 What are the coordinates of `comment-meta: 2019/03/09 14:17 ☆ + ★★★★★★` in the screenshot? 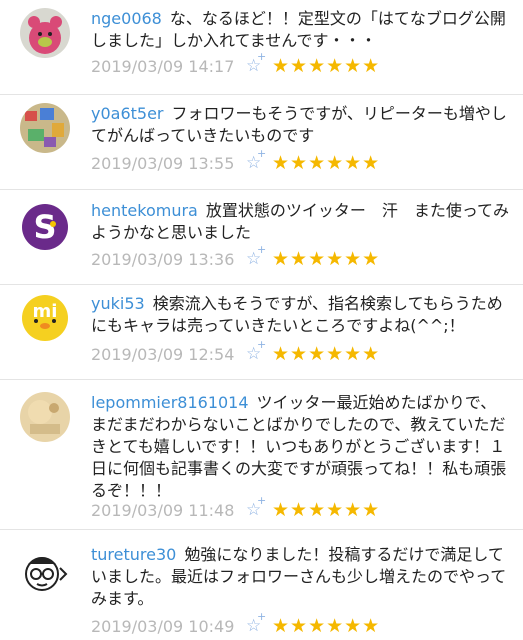 It's located at (236, 64).